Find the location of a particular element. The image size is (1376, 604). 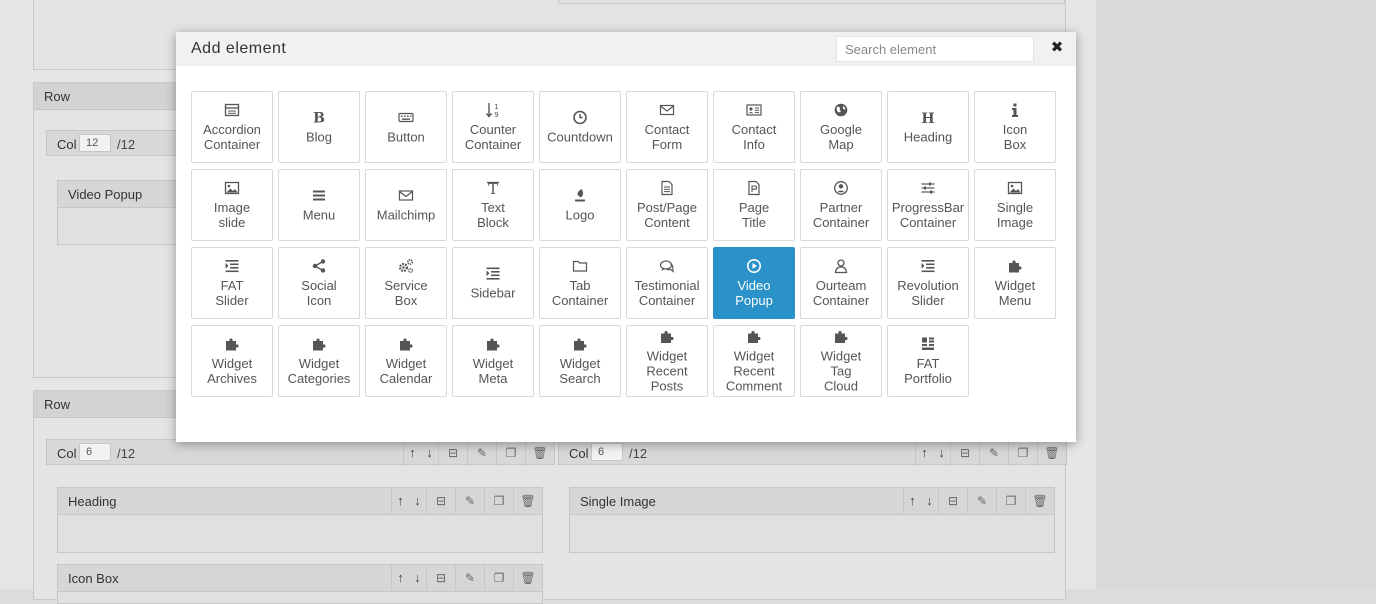

element-tile-widget-categories: Widget Categories is located at coordinates (319, 361).